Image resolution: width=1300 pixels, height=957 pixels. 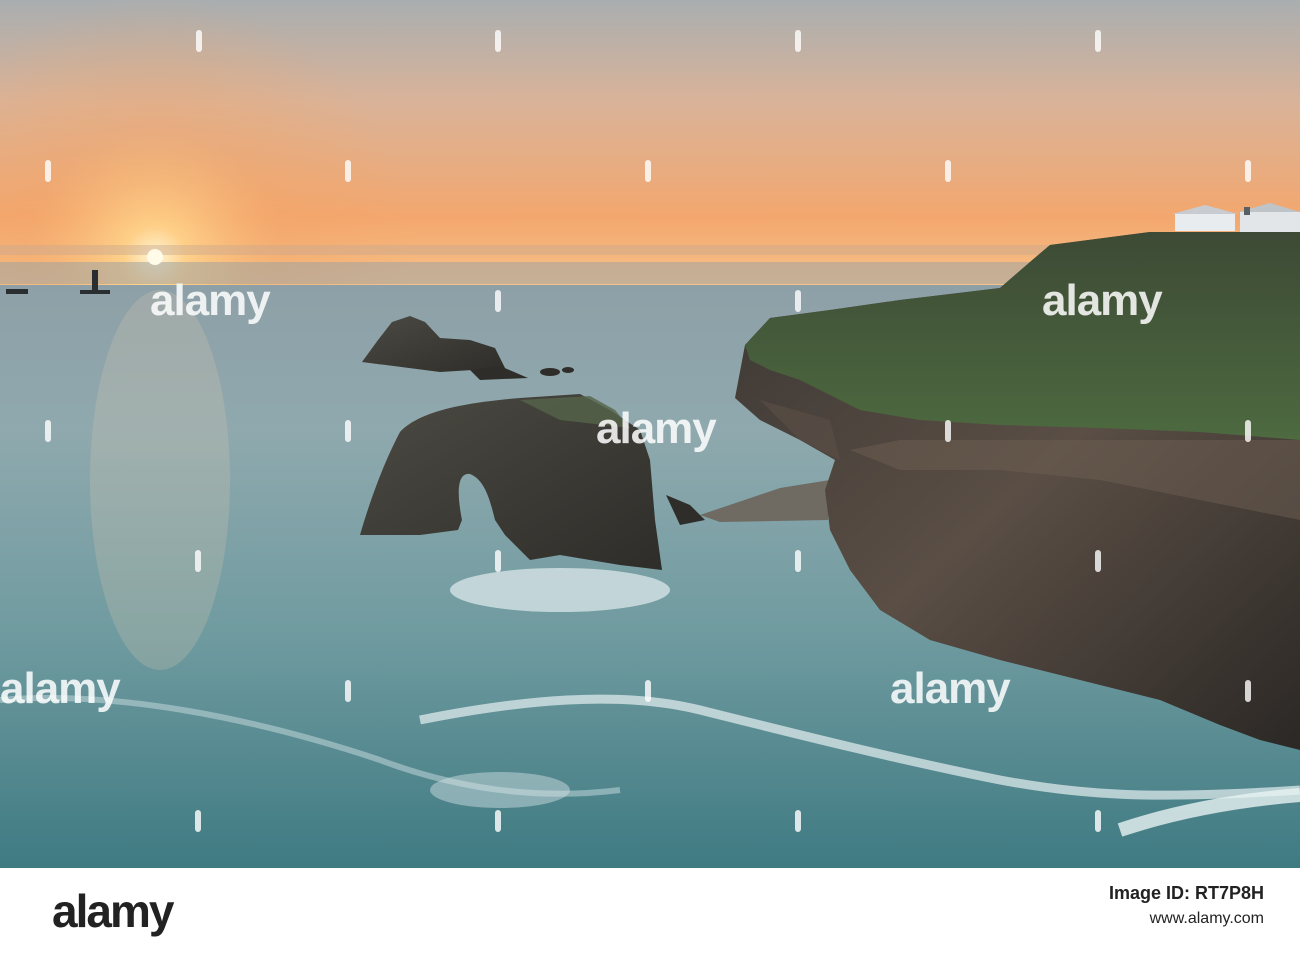 What do you see at coordinates (650, 912) in the screenshot?
I see `footer-bar` at bounding box center [650, 912].